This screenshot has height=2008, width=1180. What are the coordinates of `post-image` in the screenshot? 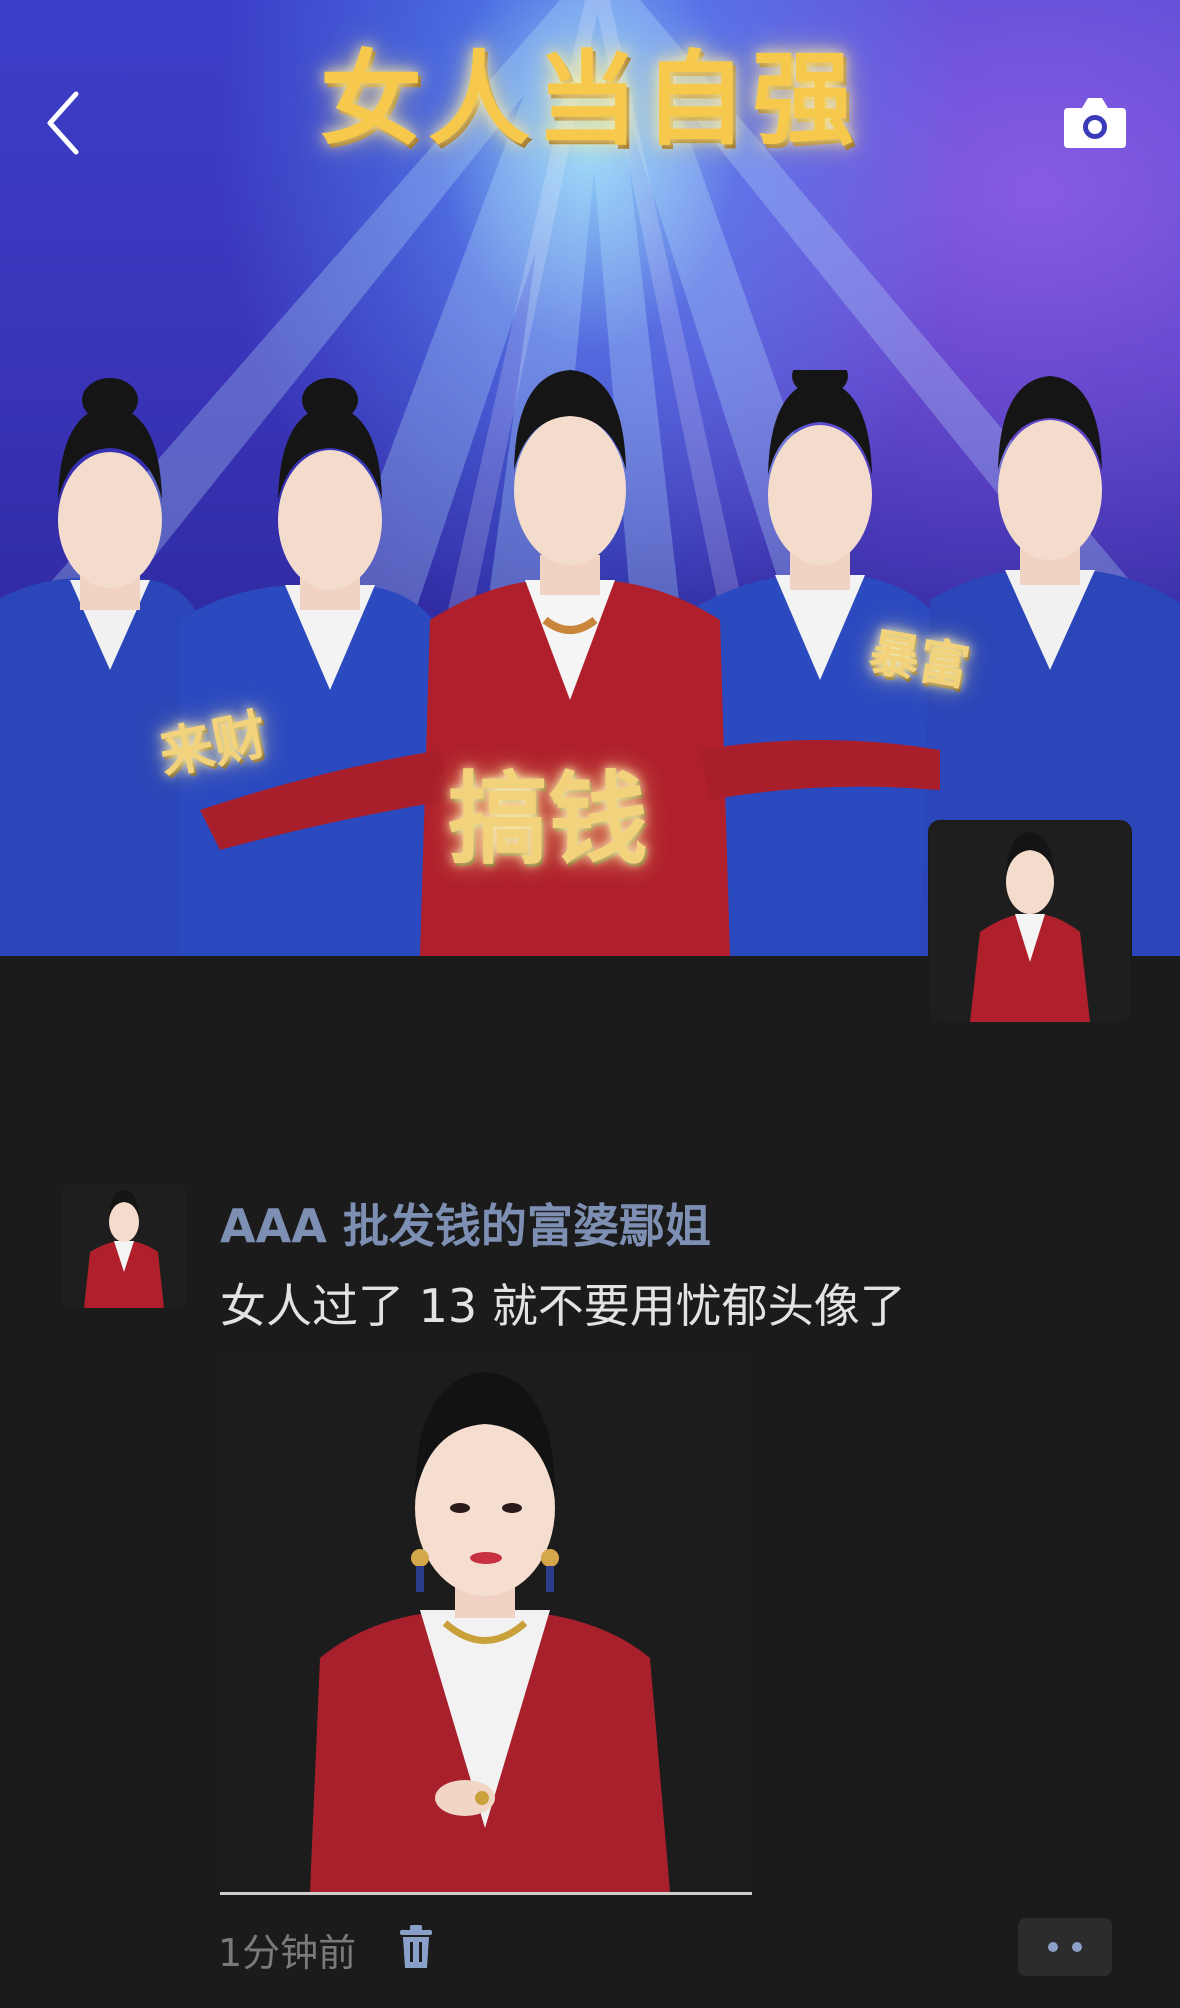 It's located at (486, 1626).